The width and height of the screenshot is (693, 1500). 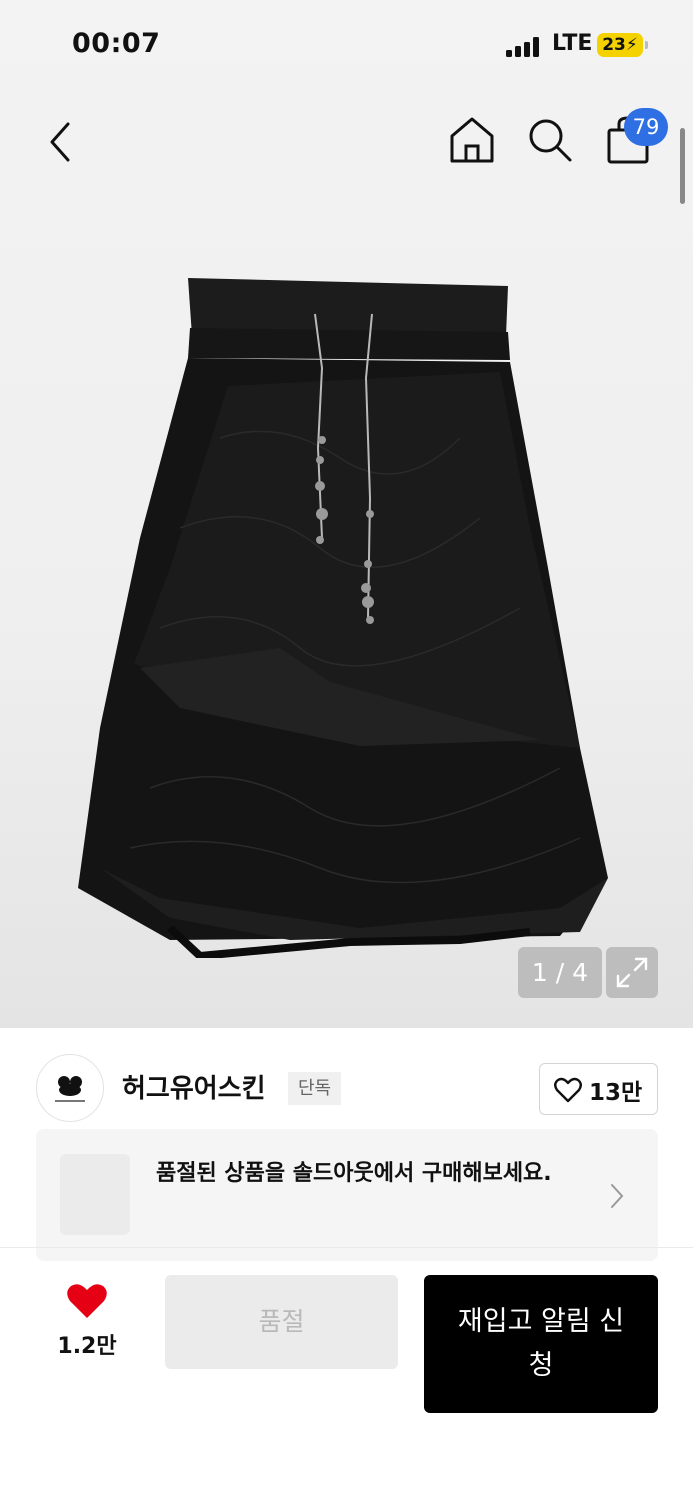 I want to click on battery-cap, so click(x=646, y=45).